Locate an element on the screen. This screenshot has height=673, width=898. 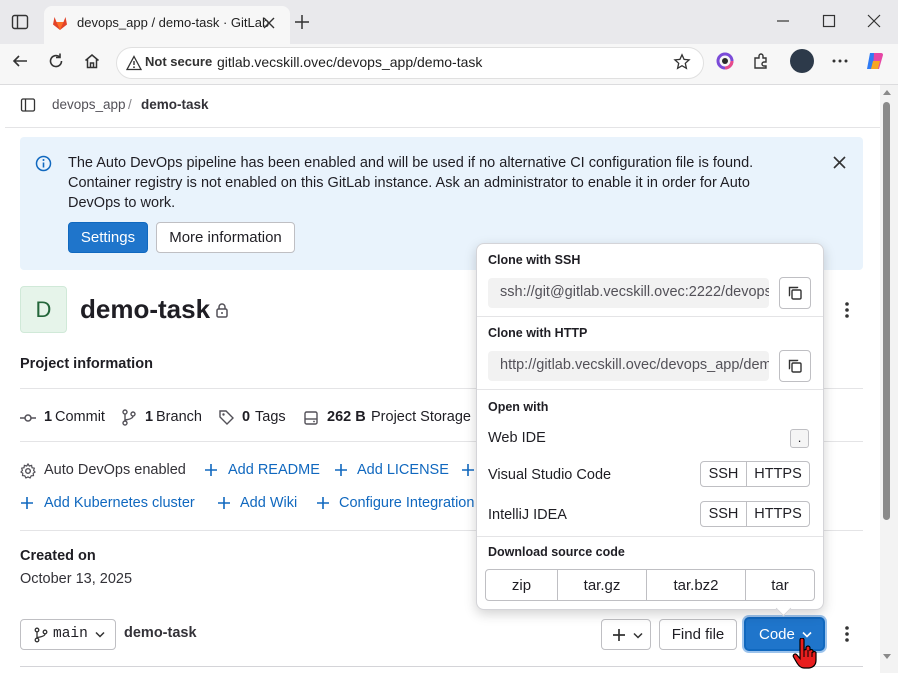
intellij-ssh-button: SSH is located at coordinates (723, 514).